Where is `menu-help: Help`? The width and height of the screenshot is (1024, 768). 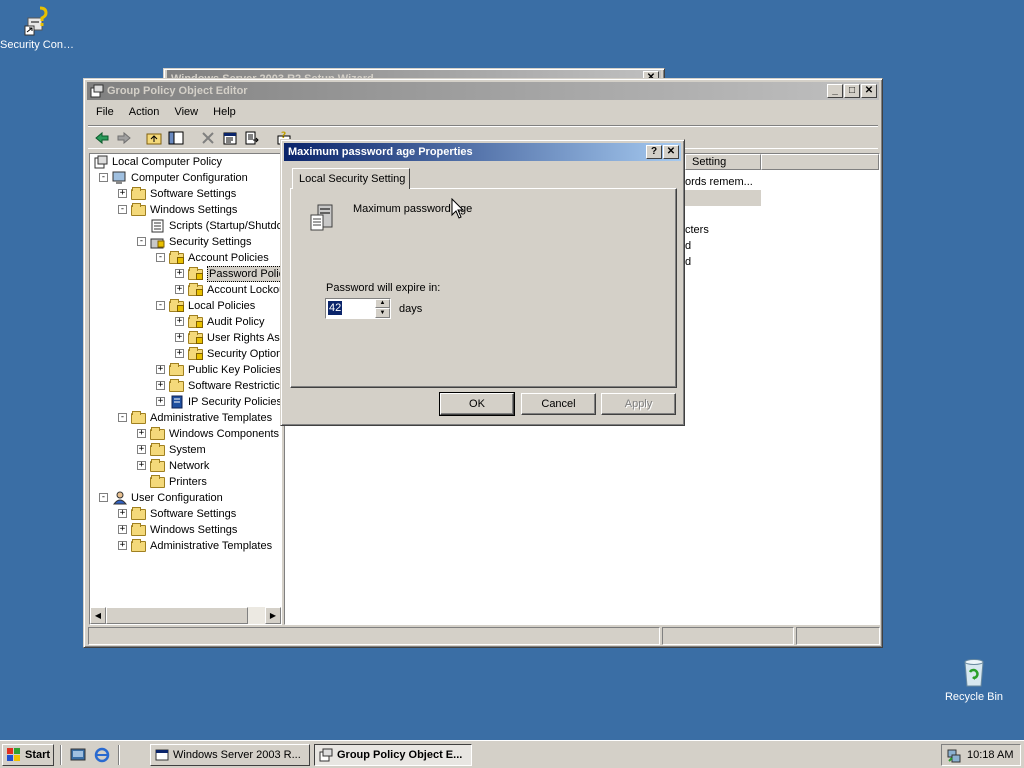 menu-help: Help is located at coordinates (224, 112).